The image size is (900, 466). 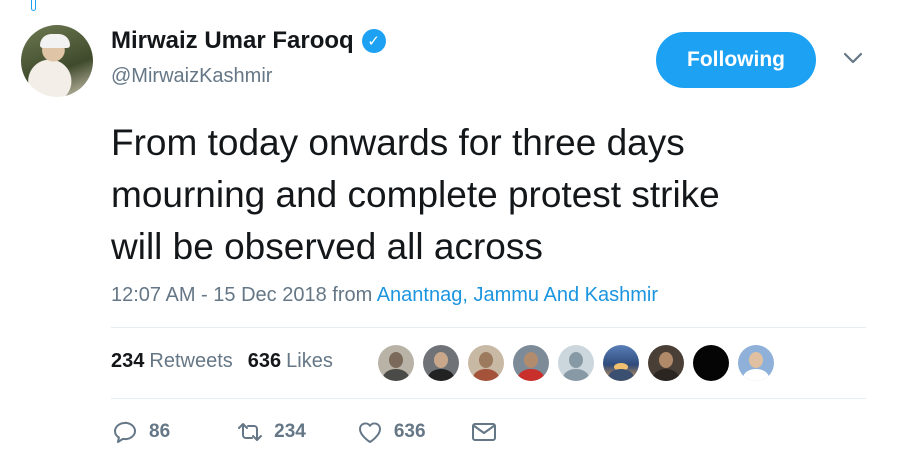 I want to click on reply-action: 86, so click(x=140, y=432).